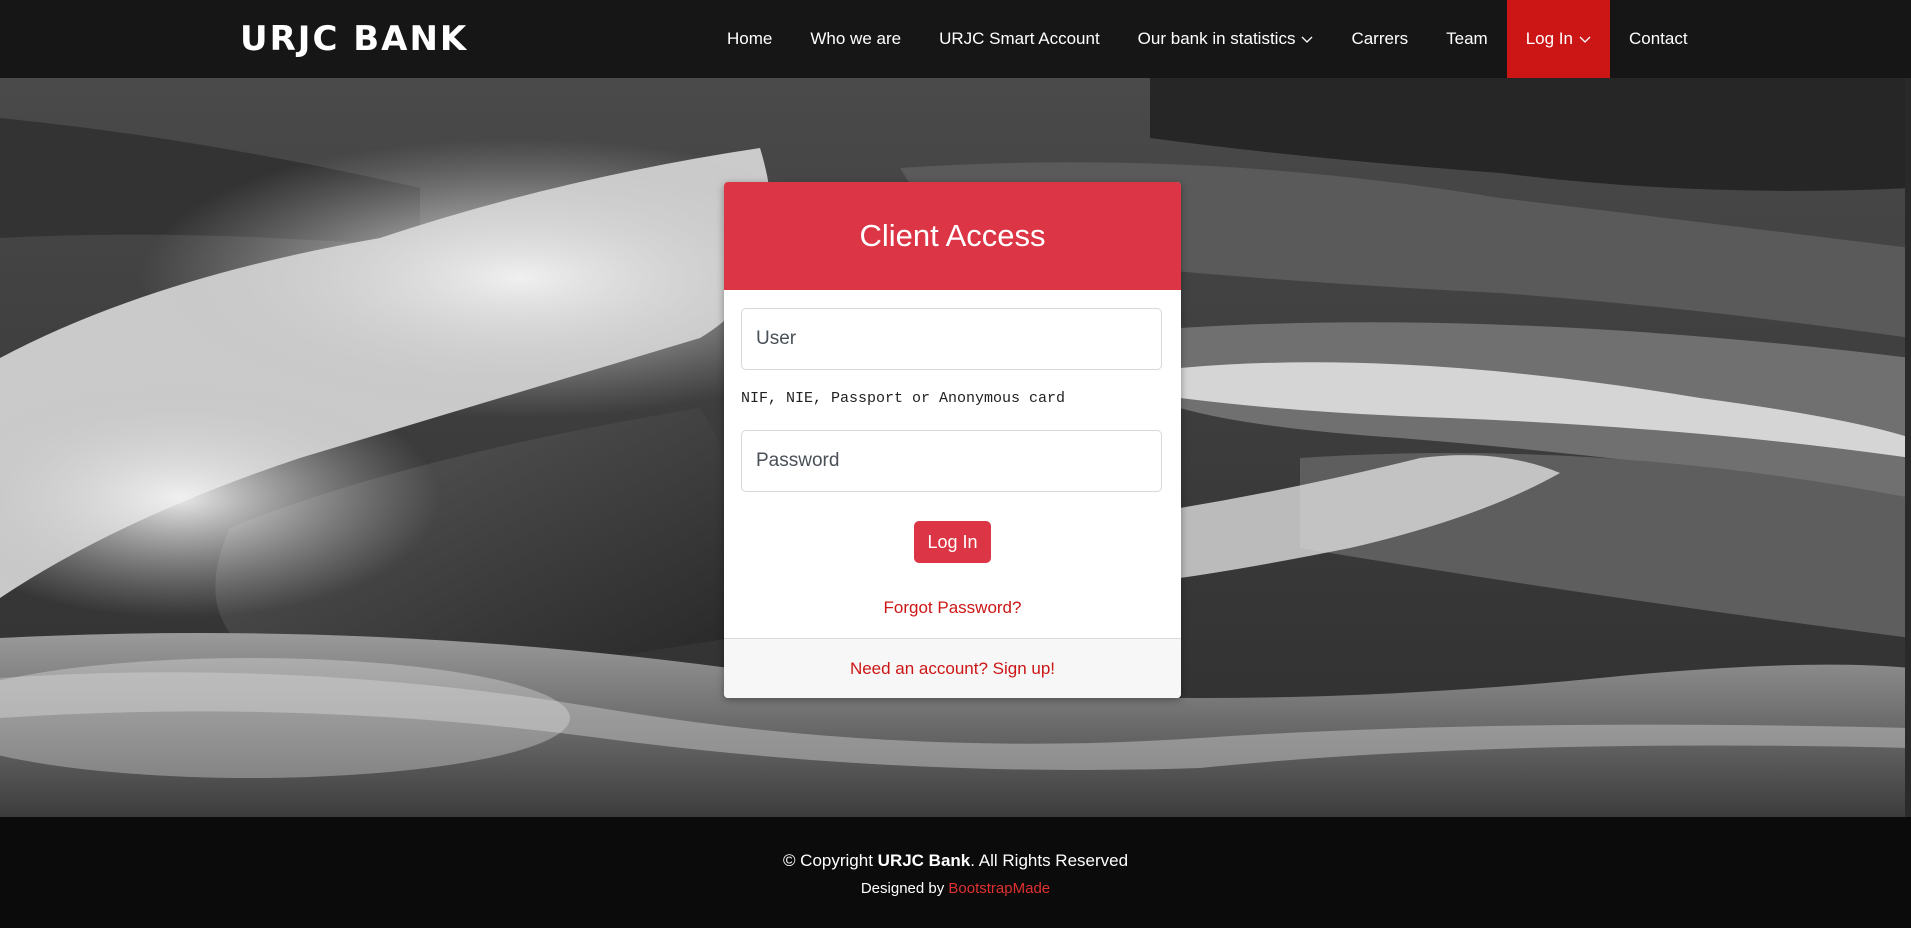 This screenshot has width=1911, height=928. I want to click on signup-link: Need an account? Sign up!, so click(952, 669).